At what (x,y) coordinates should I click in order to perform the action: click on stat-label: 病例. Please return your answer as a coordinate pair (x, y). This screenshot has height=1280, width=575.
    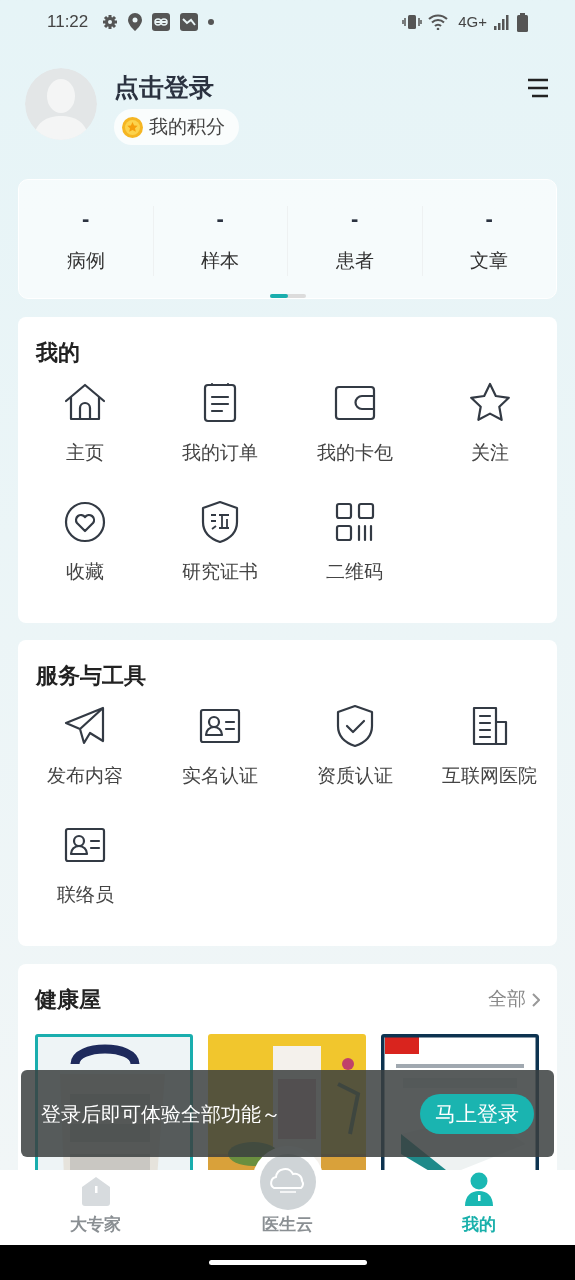
    Looking at the image, I should click on (85, 261).